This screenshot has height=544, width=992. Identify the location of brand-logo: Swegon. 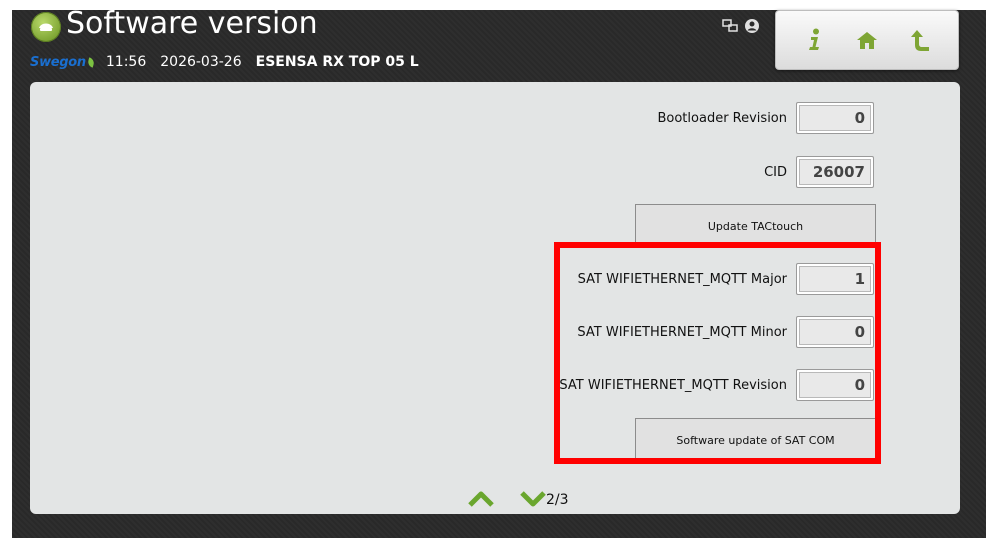
(58, 62).